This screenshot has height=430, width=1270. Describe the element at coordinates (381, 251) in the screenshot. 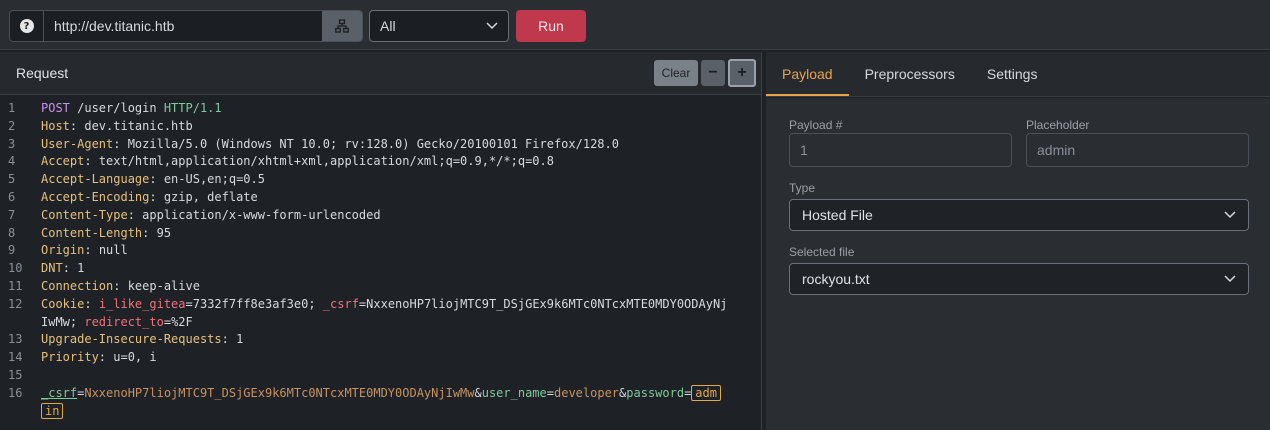

I see `code-line: 9 Origin: null` at that location.